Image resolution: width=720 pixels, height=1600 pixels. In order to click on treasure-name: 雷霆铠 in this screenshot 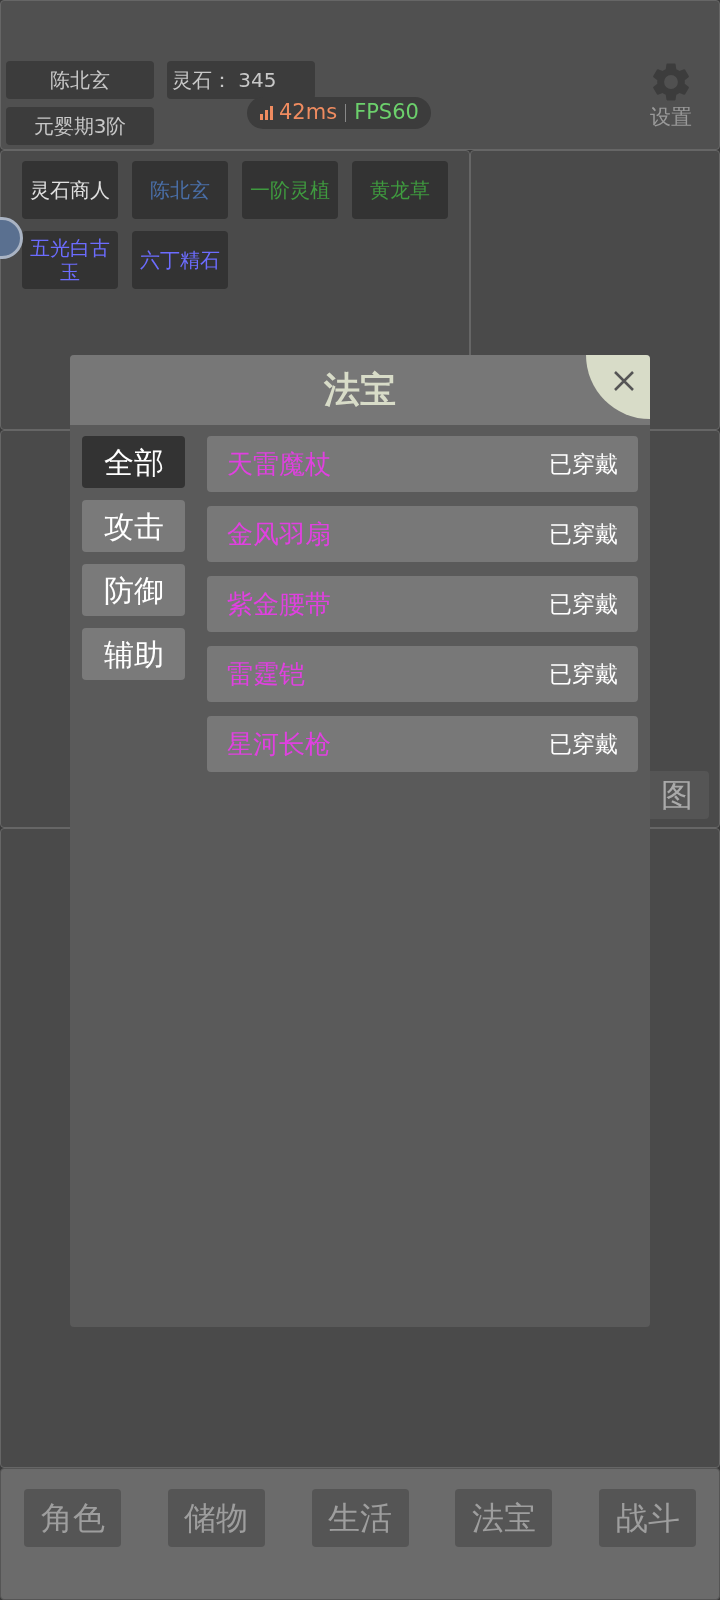, I will do `click(266, 674)`.